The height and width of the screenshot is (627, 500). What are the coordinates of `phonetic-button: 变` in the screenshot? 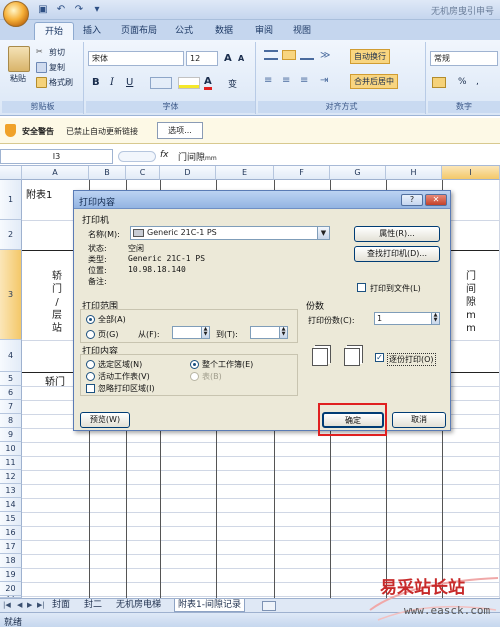 It's located at (232, 83).